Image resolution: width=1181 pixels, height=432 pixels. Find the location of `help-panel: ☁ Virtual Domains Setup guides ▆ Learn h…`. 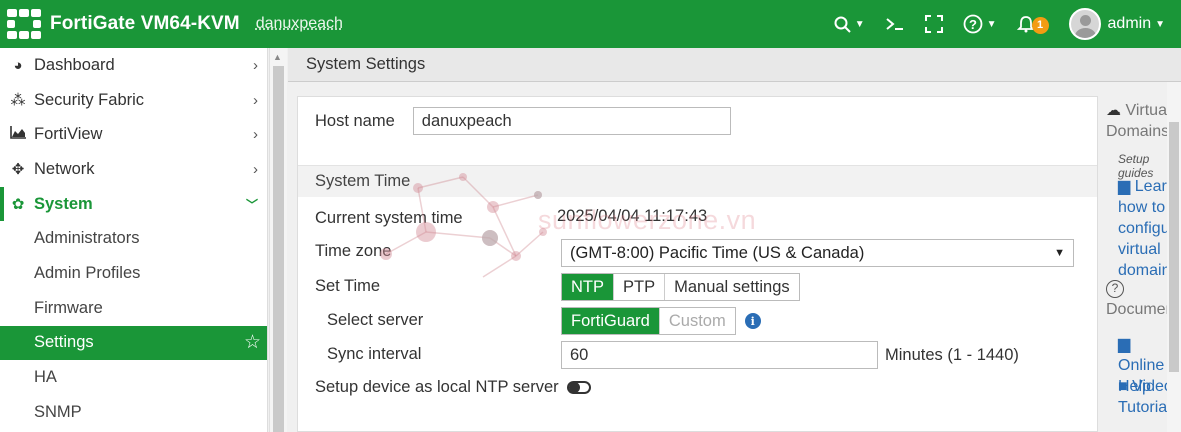

help-panel: ☁ Virtual Domains Setup guides ▆ Learn h… is located at coordinates (1133, 257).